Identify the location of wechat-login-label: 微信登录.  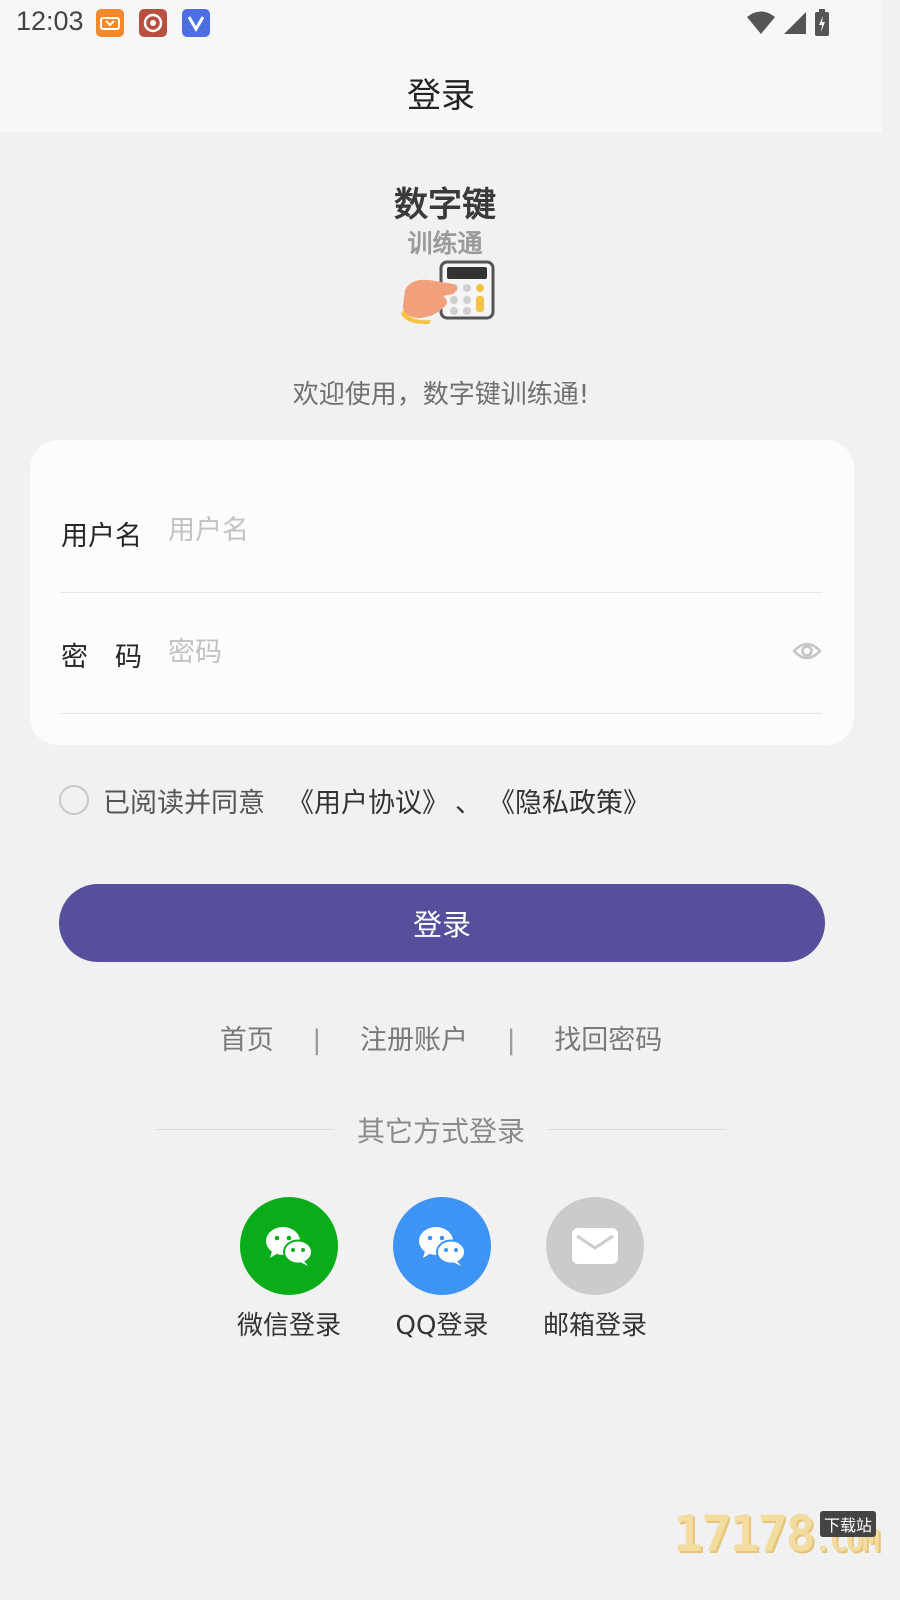
(288, 1326).